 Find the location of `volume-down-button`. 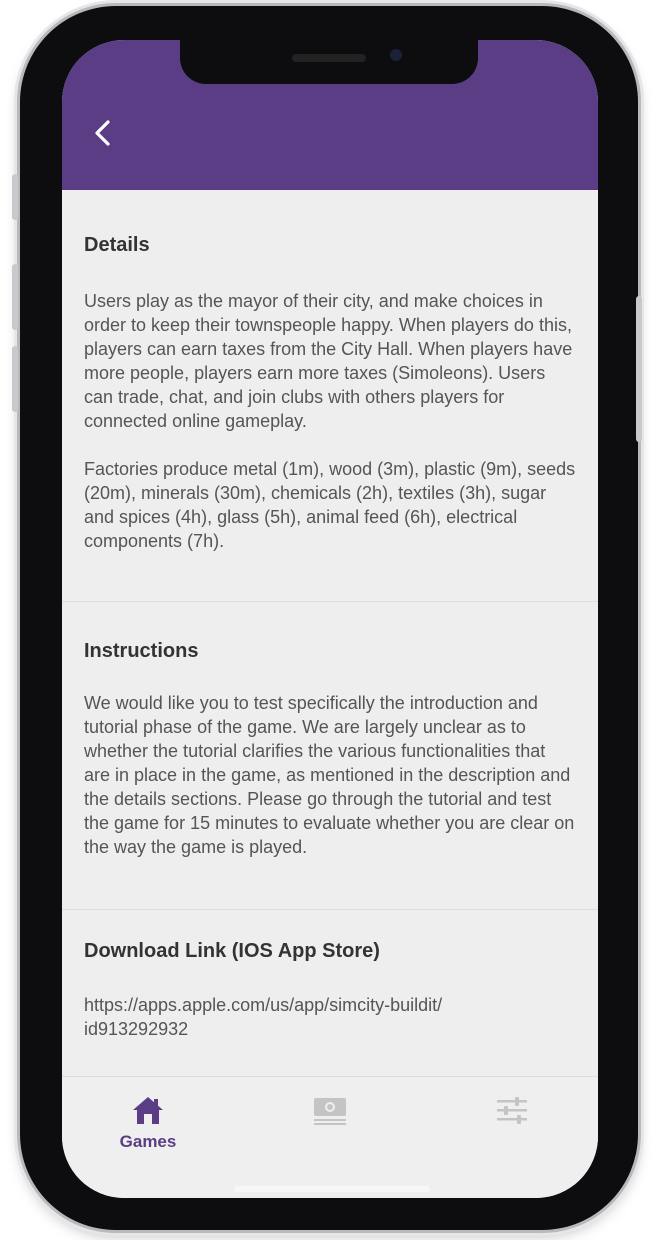

volume-down-button is located at coordinates (15, 379).